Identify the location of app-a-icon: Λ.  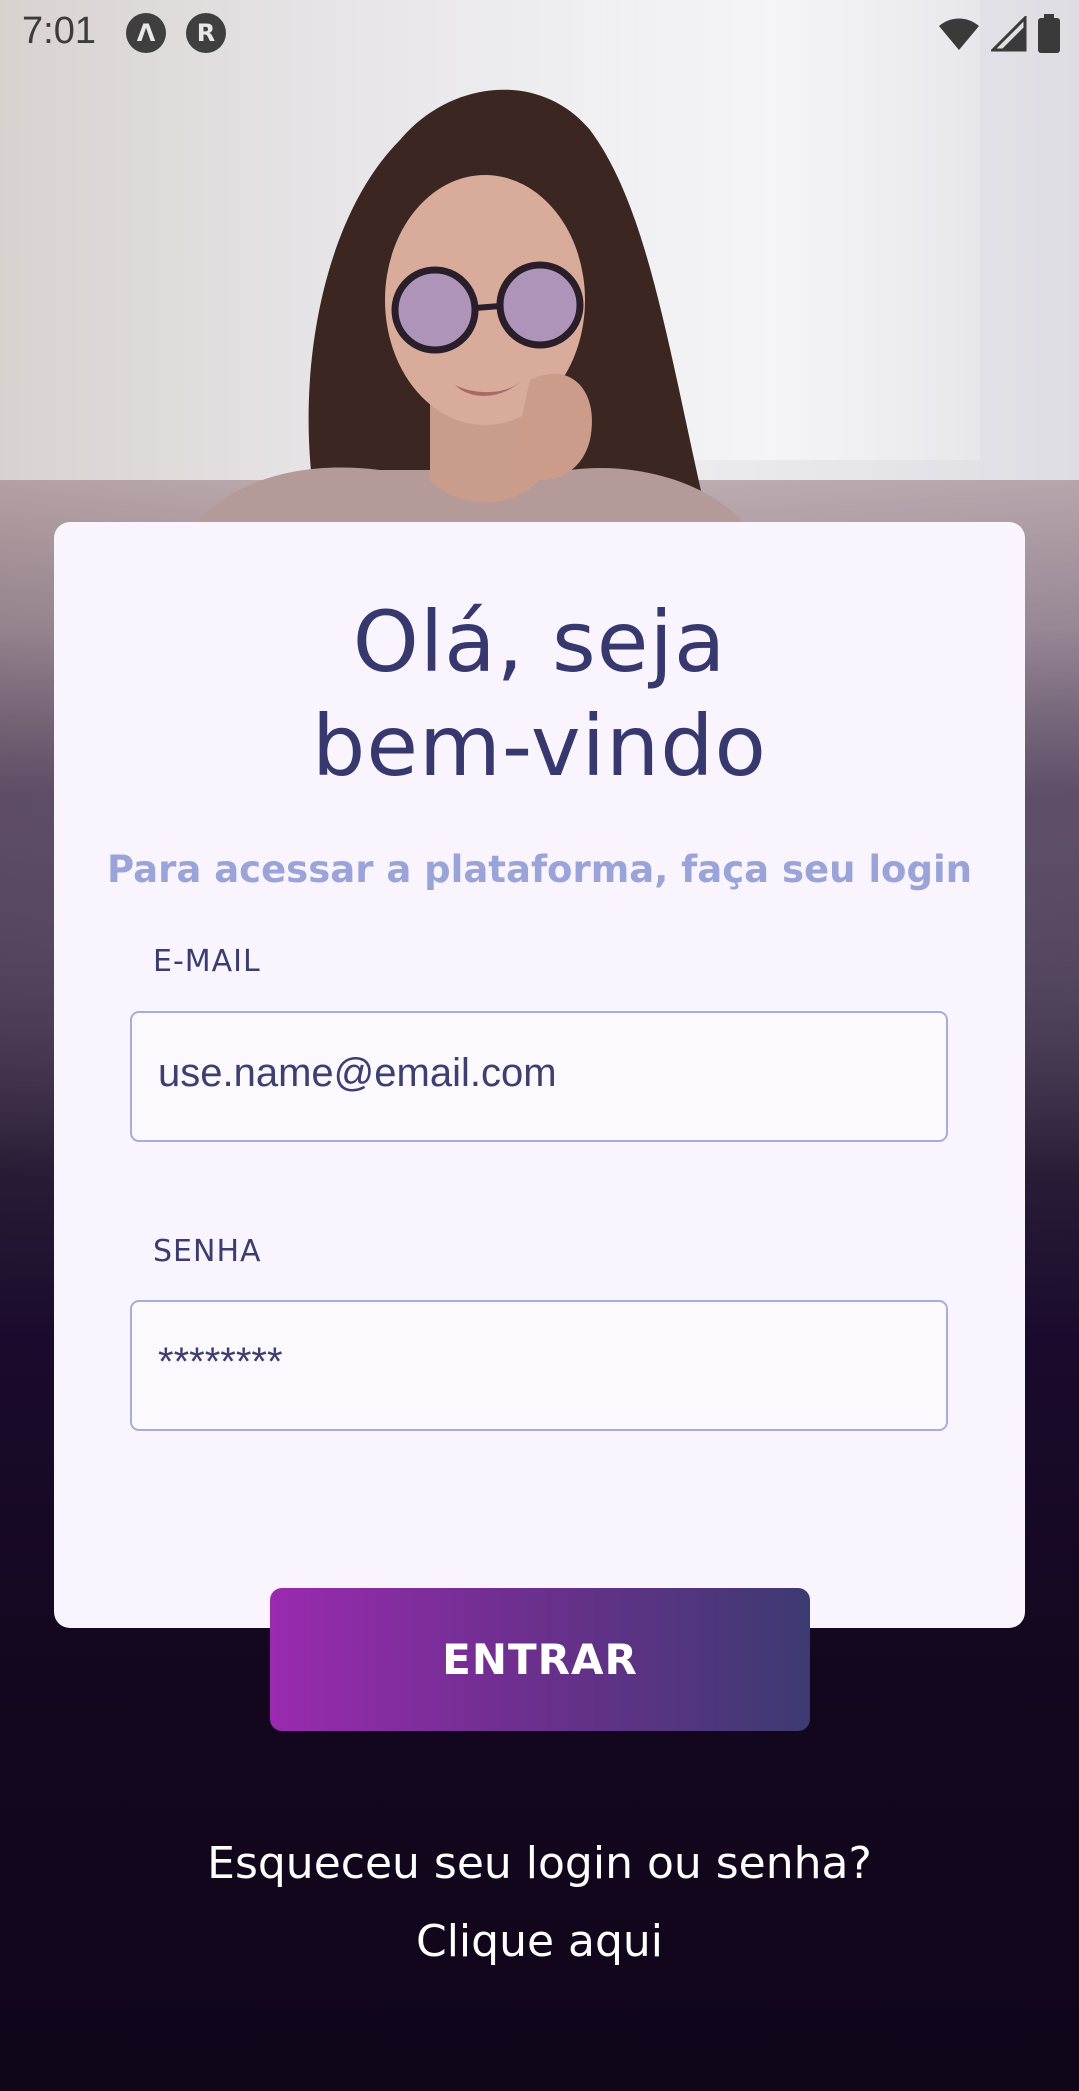
(146, 33).